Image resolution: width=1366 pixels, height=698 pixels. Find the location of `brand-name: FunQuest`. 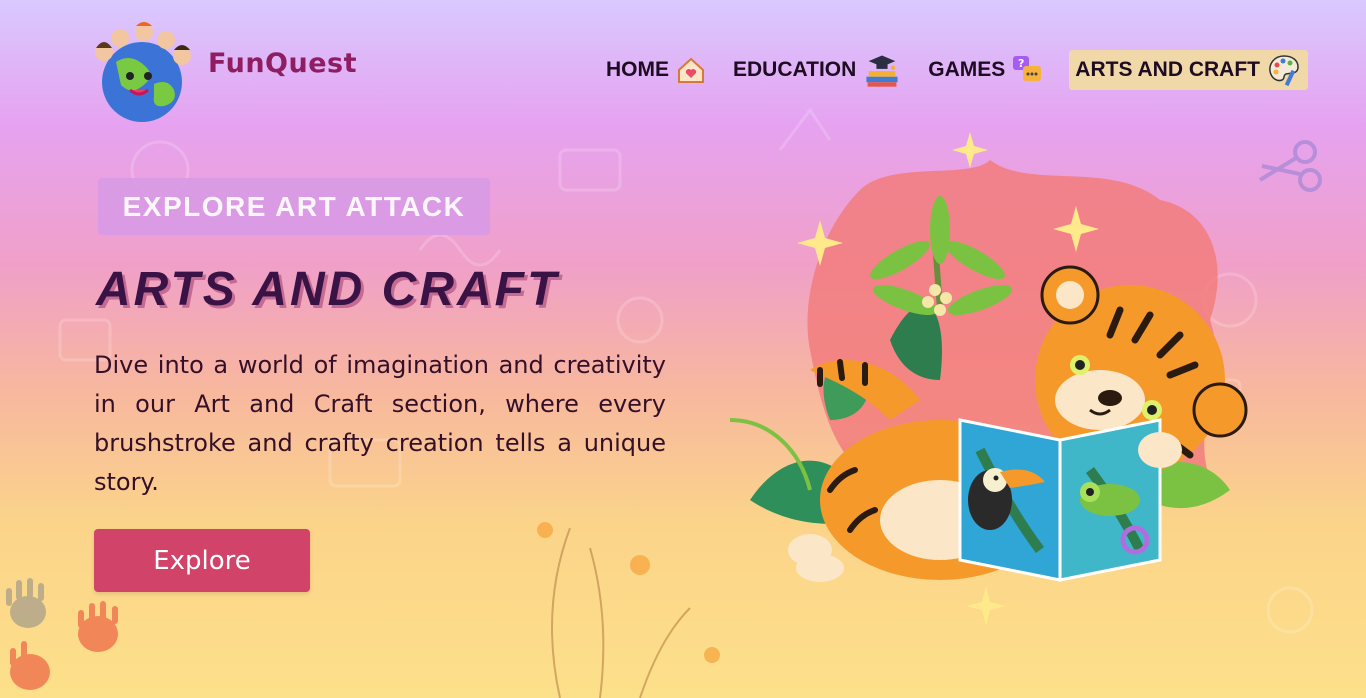

brand-name: FunQuest is located at coordinates (282, 63).